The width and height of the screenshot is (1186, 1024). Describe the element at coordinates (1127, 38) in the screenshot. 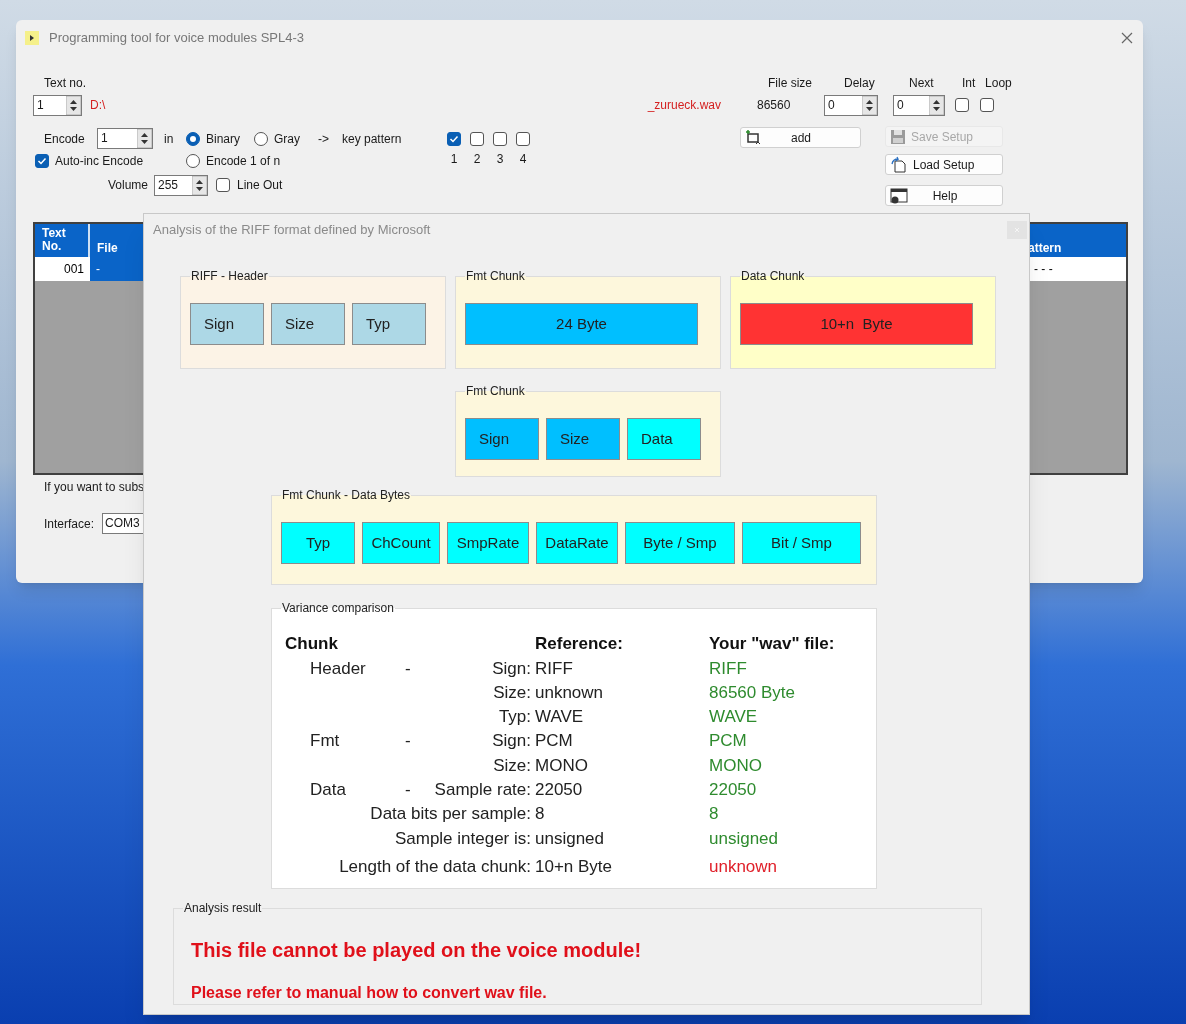

I see `close-icon` at that location.